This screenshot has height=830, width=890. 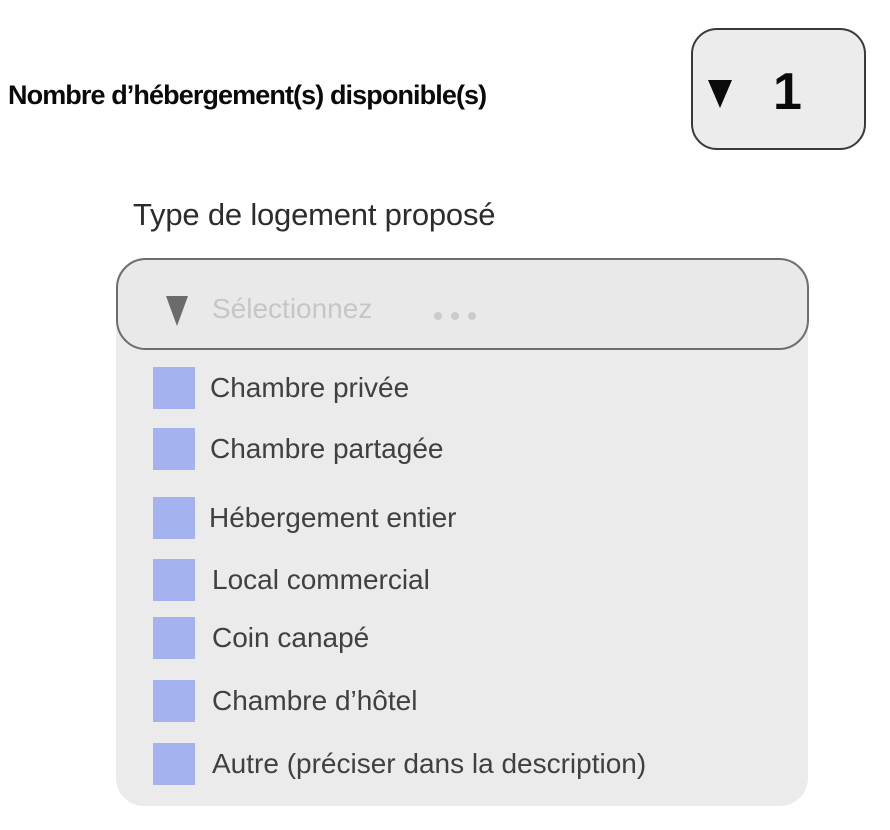 I want to click on option-label: Local commercial, so click(x=321, y=579).